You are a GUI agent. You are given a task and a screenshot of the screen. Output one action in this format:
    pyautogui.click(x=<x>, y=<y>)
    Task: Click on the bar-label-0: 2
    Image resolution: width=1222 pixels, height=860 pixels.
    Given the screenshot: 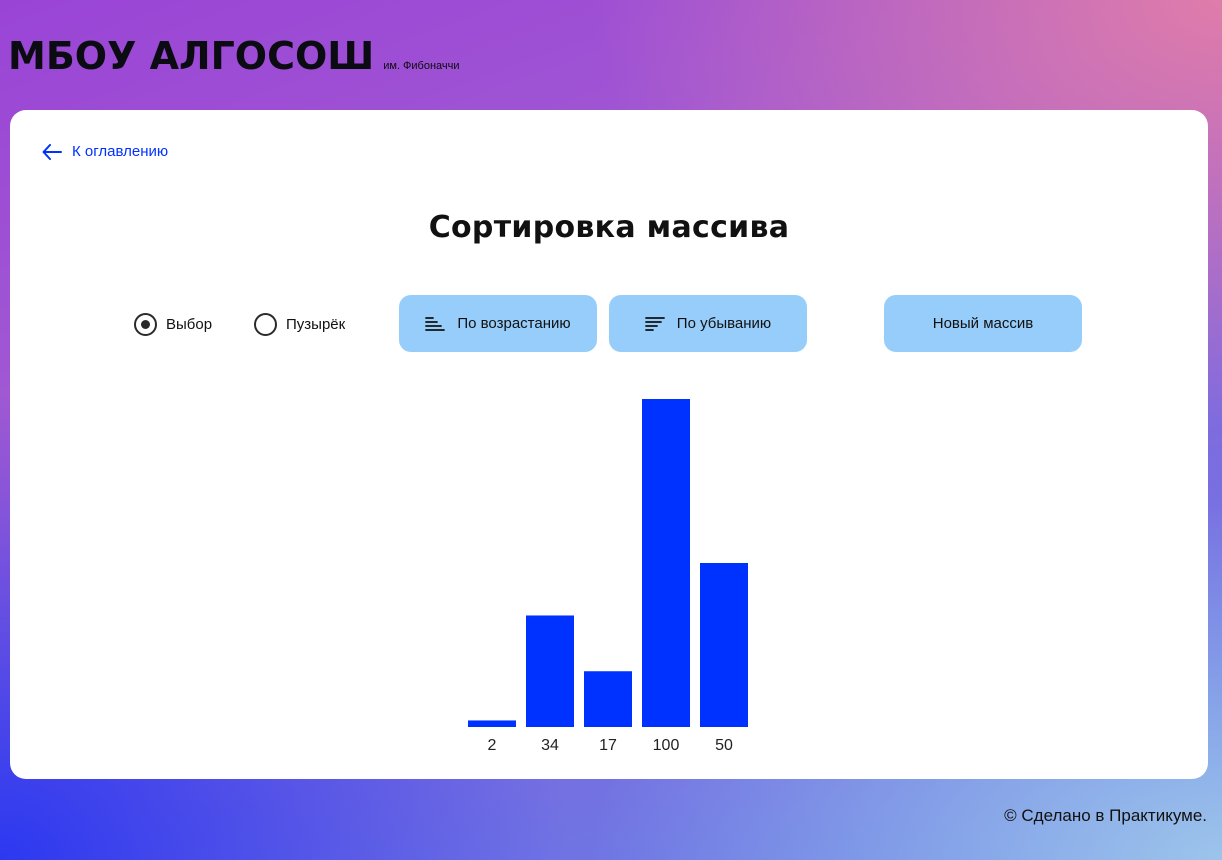 What is the action you would take?
    pyautogui.click(x=492, y=745)
    